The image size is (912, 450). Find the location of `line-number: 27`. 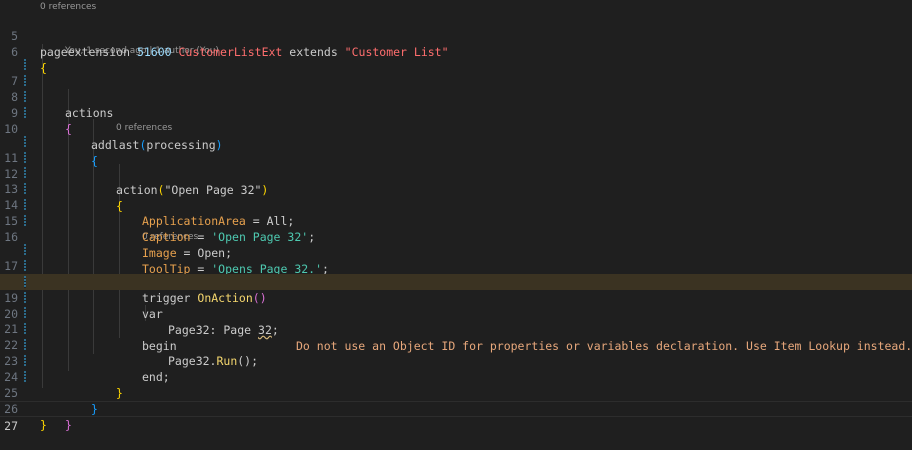

line-number: 27 is located at coordinates (11, 426).